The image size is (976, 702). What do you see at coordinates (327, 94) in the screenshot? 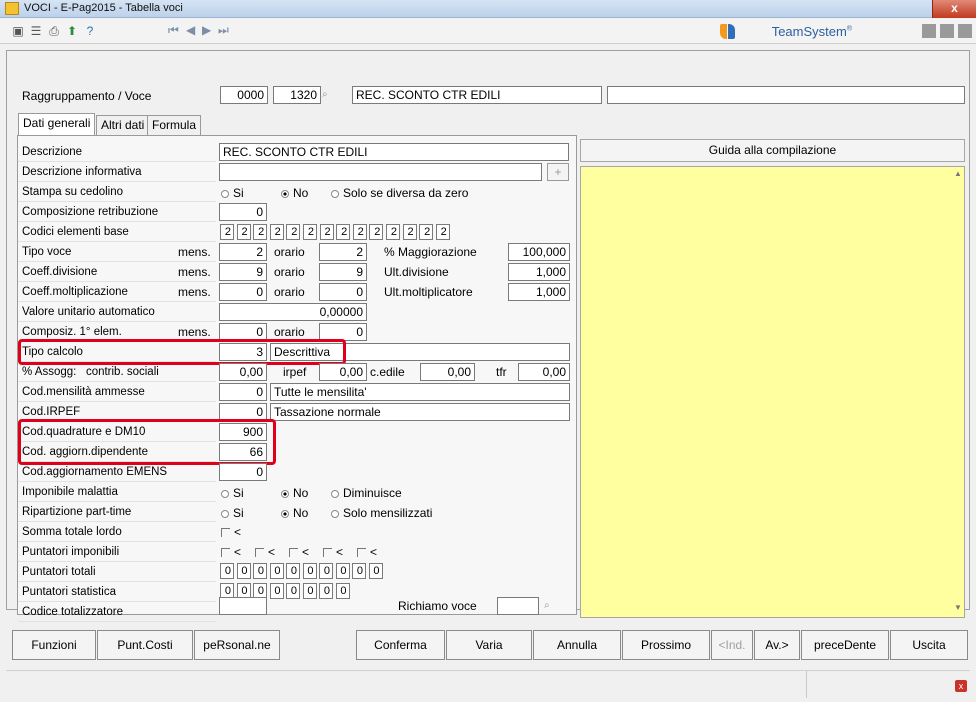
I see `voice-lookup-icon: ⌕` at bounding box center [327, 94].